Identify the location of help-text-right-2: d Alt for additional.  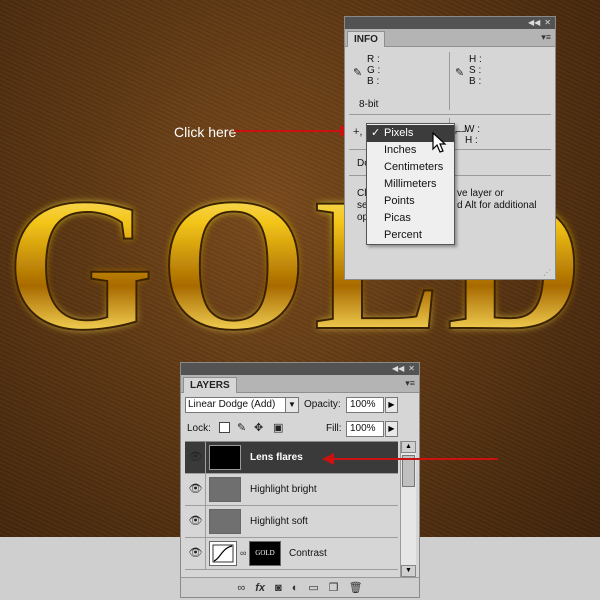
(497, 205).